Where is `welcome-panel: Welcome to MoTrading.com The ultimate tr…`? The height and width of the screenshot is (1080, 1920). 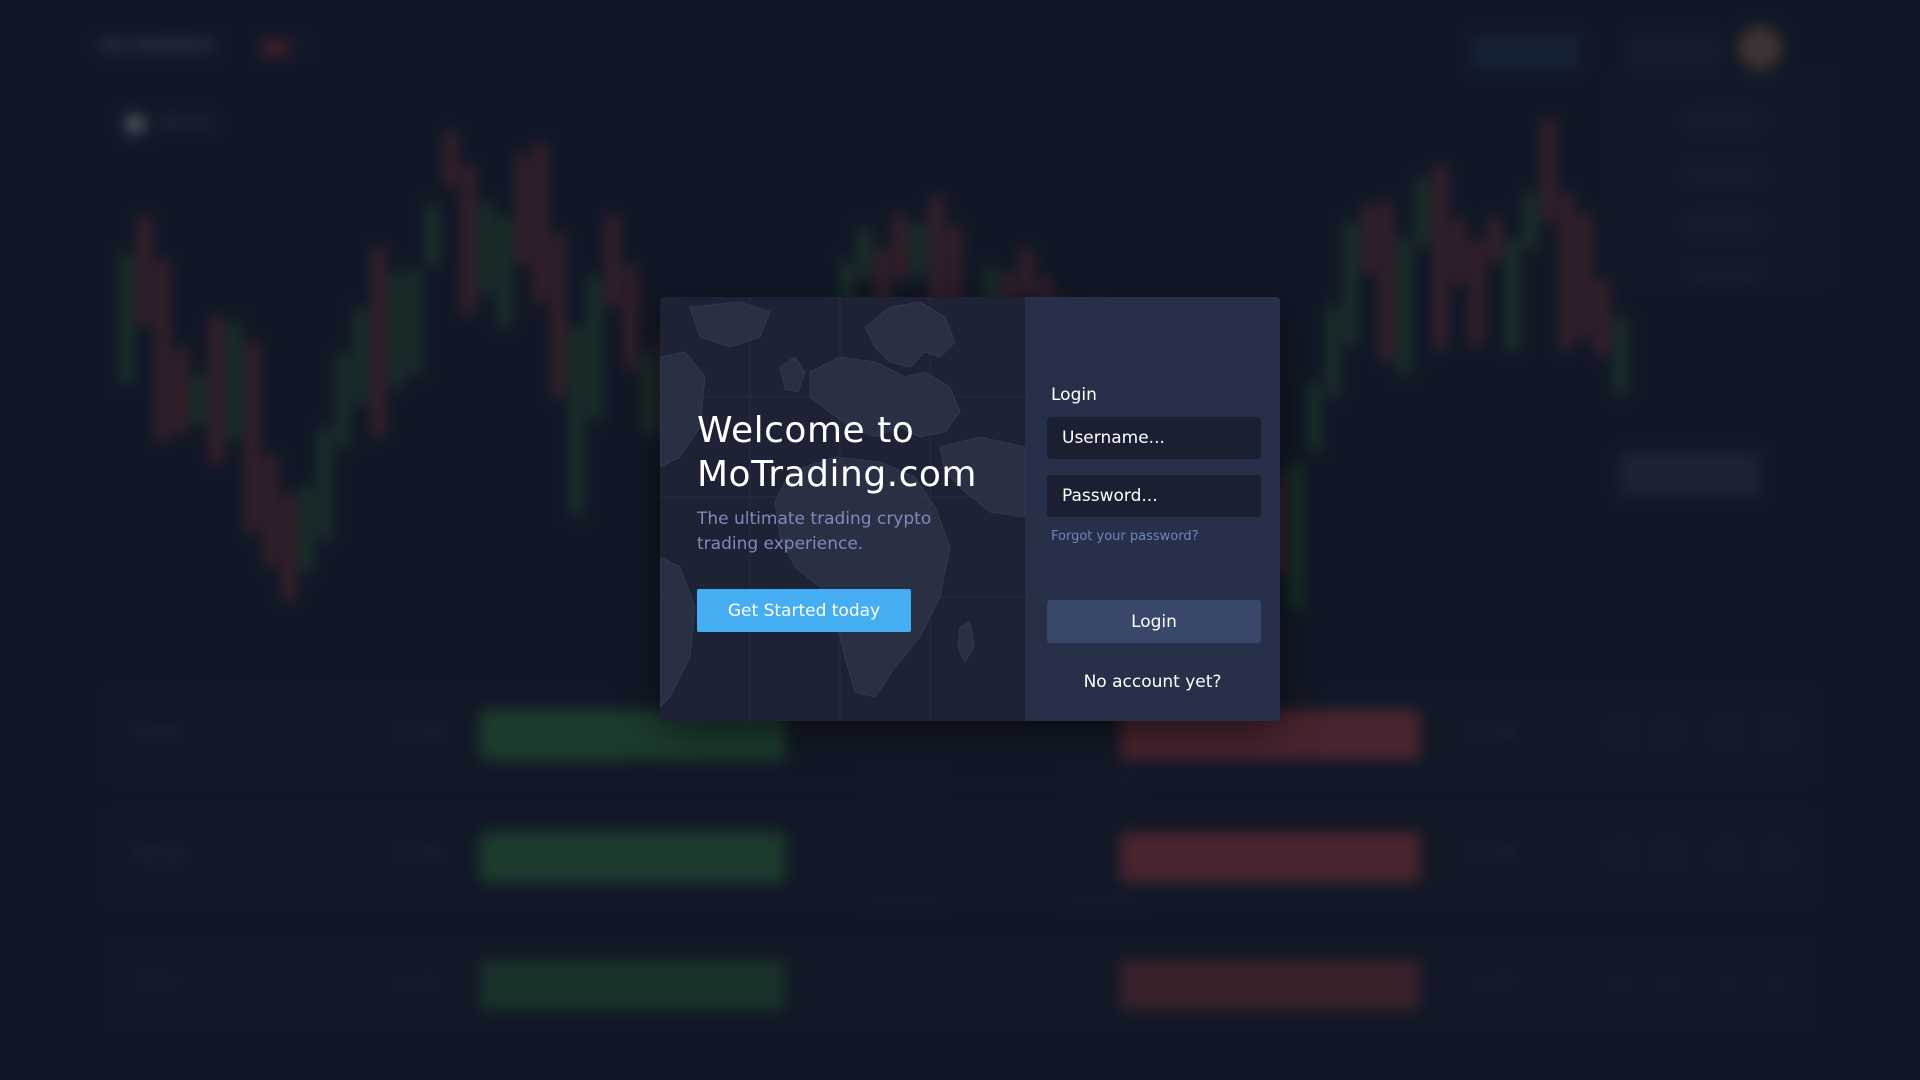 welcome-panel: Welcome to MoTrading.com The ultimate tr… is located at coordinates (842, 509).